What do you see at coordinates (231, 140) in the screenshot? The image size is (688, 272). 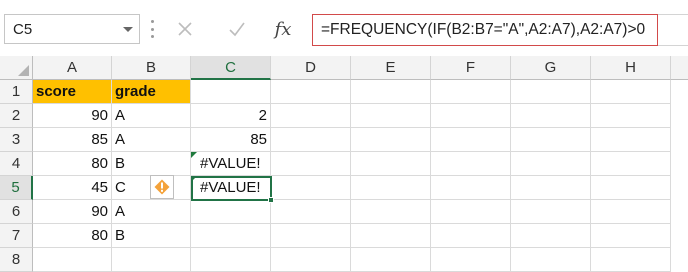 I see `cell-c3: 85` at bounding box center [231, 140].